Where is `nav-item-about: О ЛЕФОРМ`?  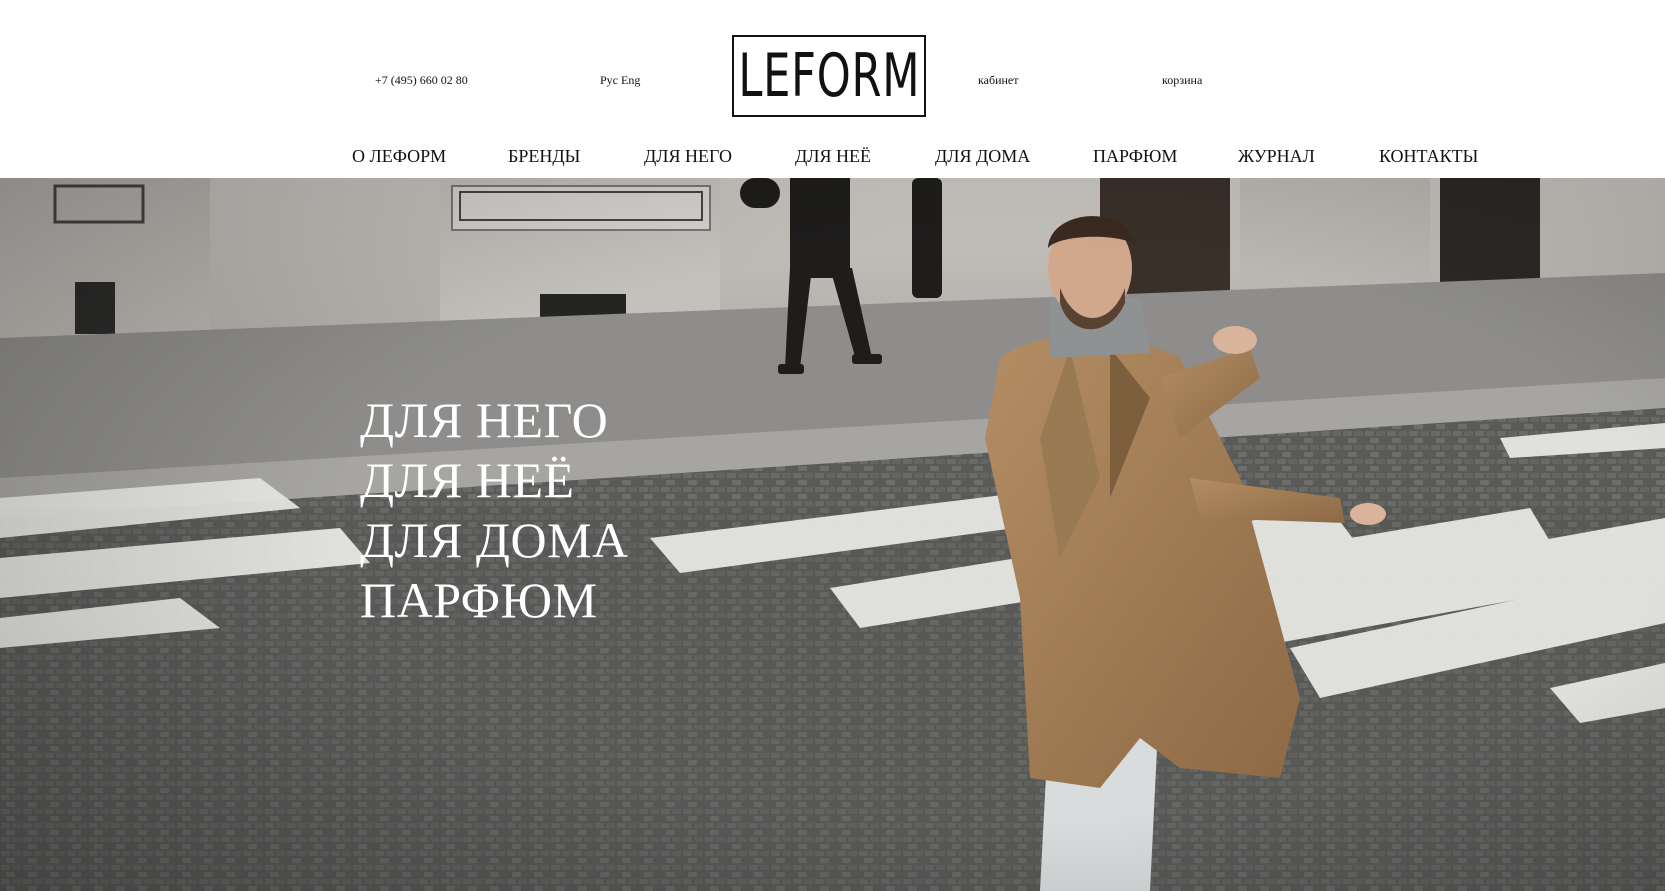 nav-item-about: О ЛЕФОРМ is located at coordinates (399, 156).